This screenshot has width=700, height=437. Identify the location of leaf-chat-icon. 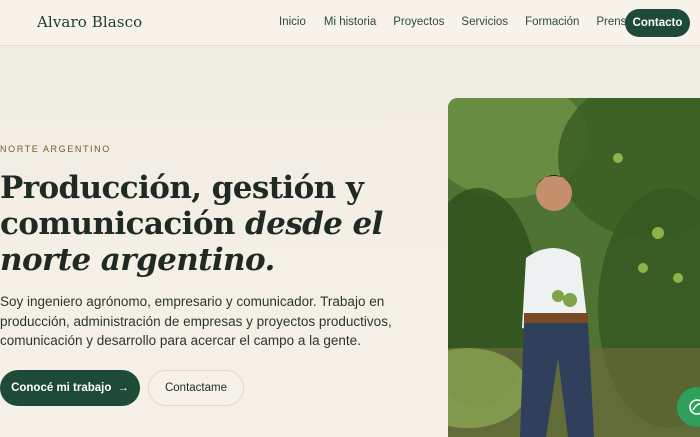
(694, 407).